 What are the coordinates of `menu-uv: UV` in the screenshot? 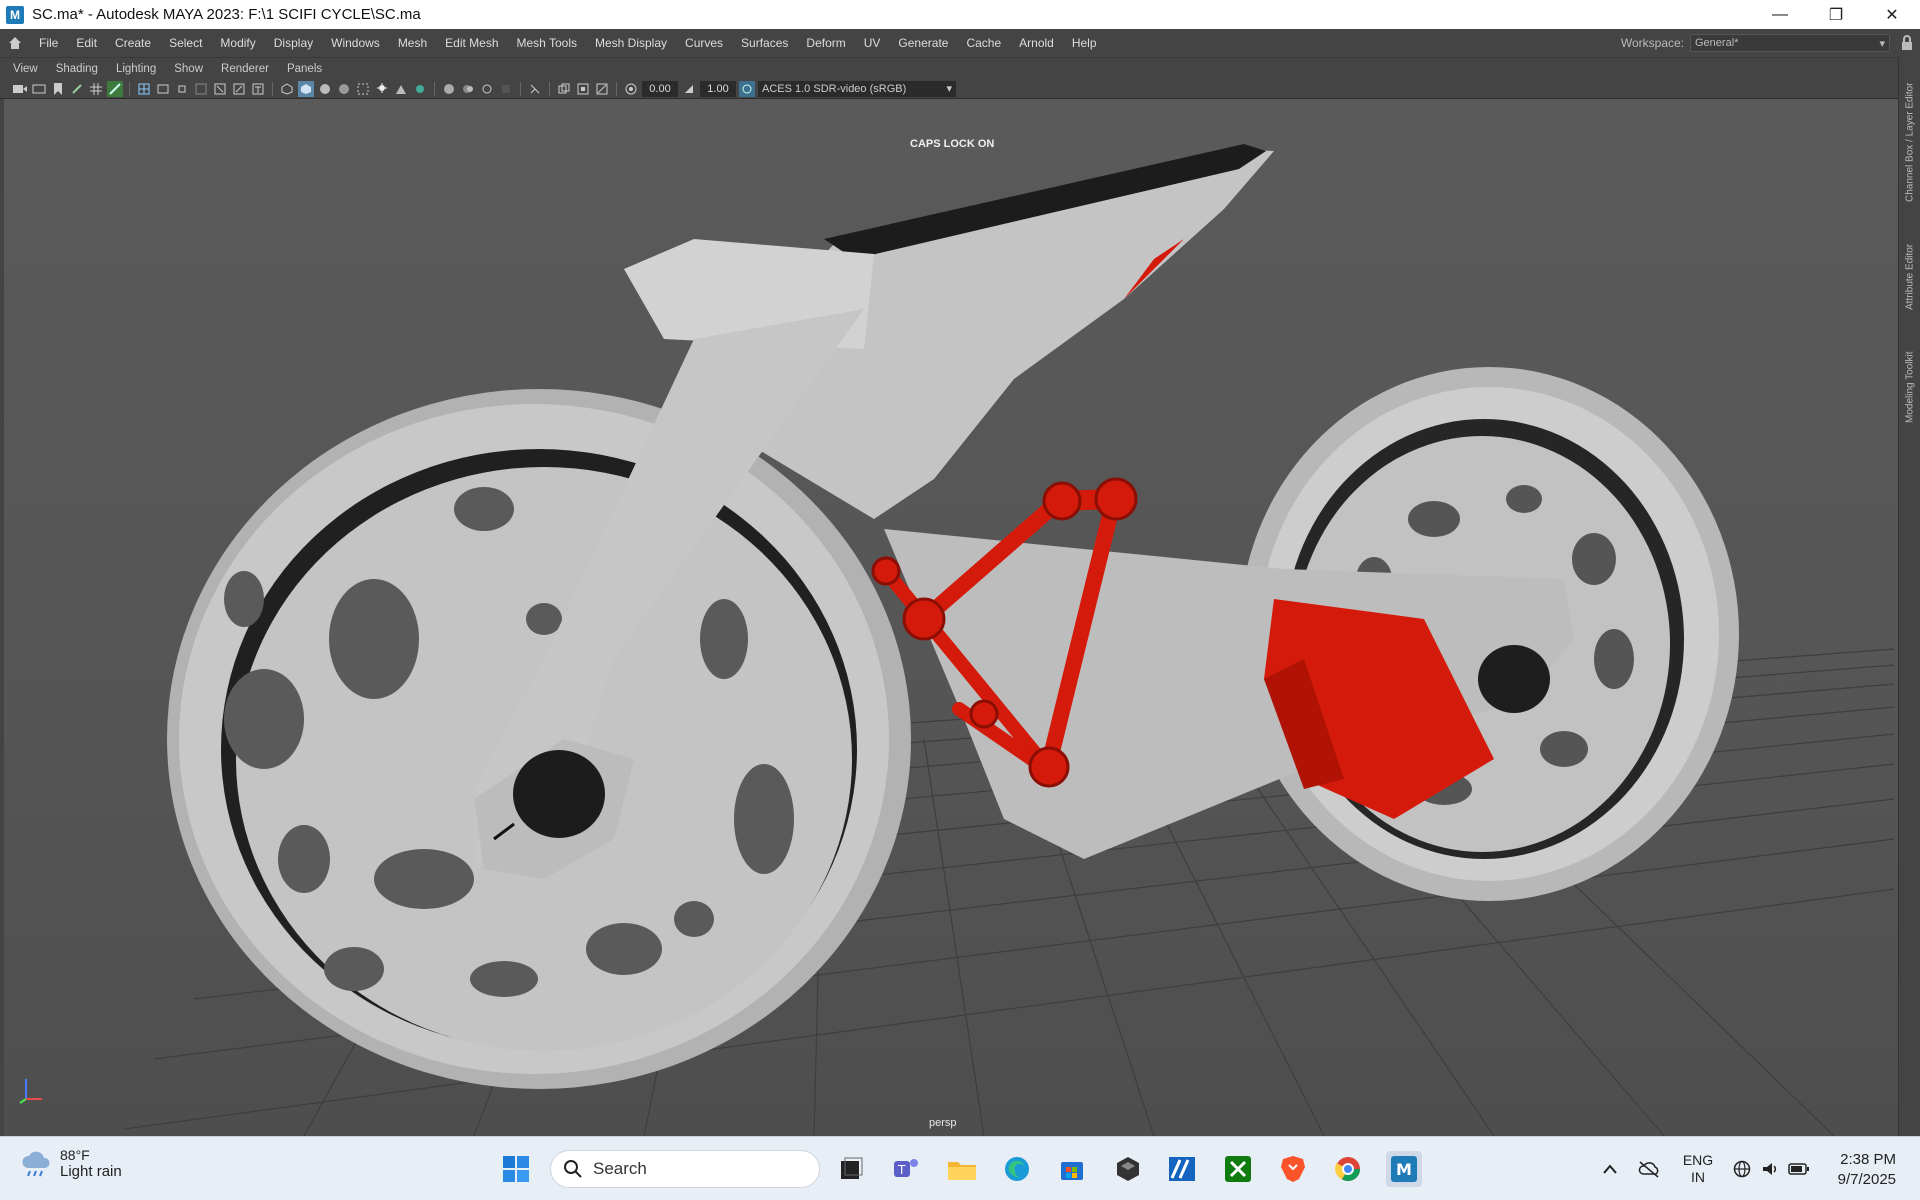 It's located at (872, 43).